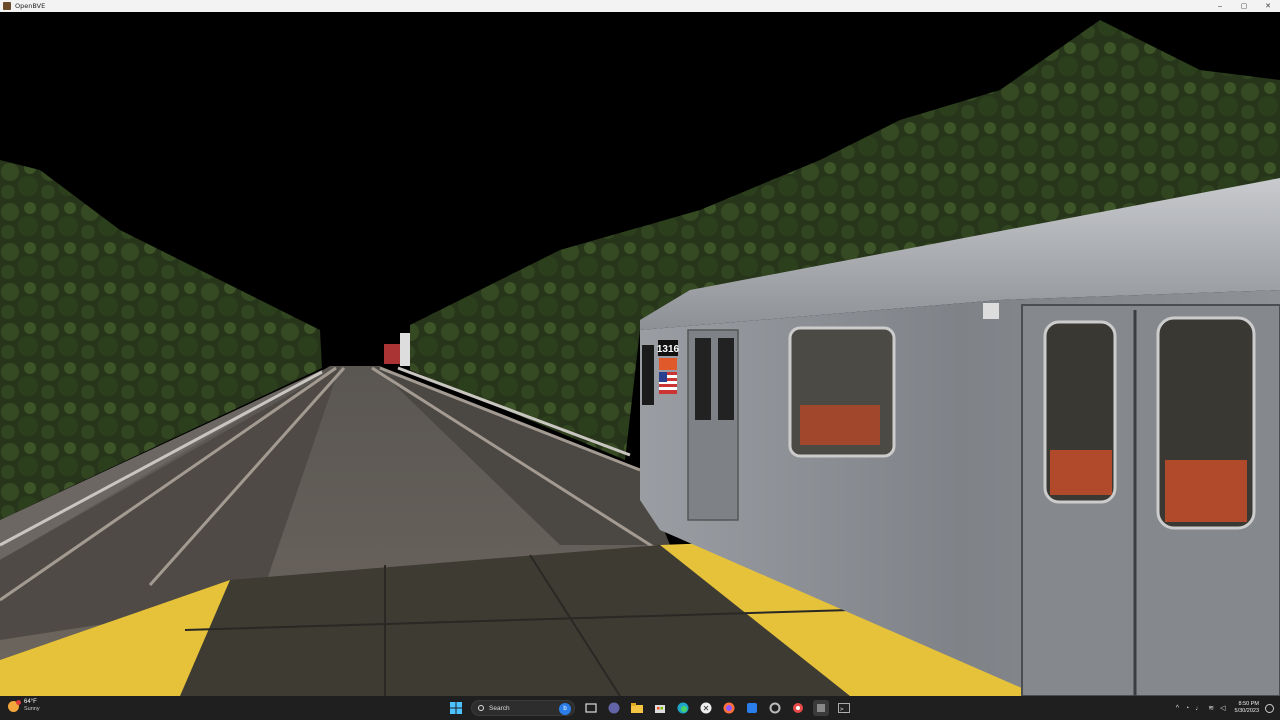  I want to click on car-marker-light, so click(991, 311).